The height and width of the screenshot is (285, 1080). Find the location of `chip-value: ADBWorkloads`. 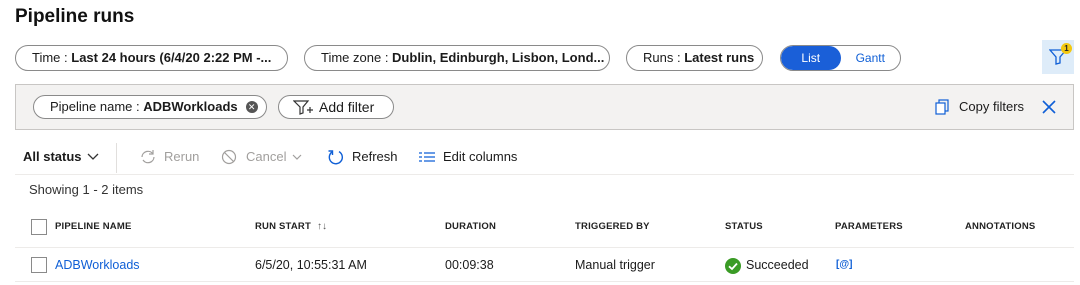

chip-value: ADBWorkloads is located at coordinates (190, 106).